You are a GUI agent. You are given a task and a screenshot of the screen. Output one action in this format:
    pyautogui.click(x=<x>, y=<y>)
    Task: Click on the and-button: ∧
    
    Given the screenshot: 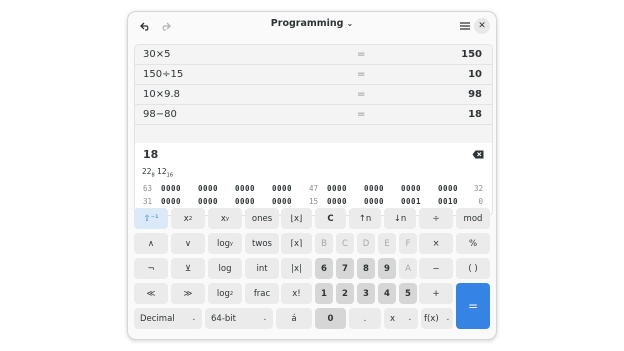 What is the action you would take?
    pyautogui.click(x=151, y=243)
    